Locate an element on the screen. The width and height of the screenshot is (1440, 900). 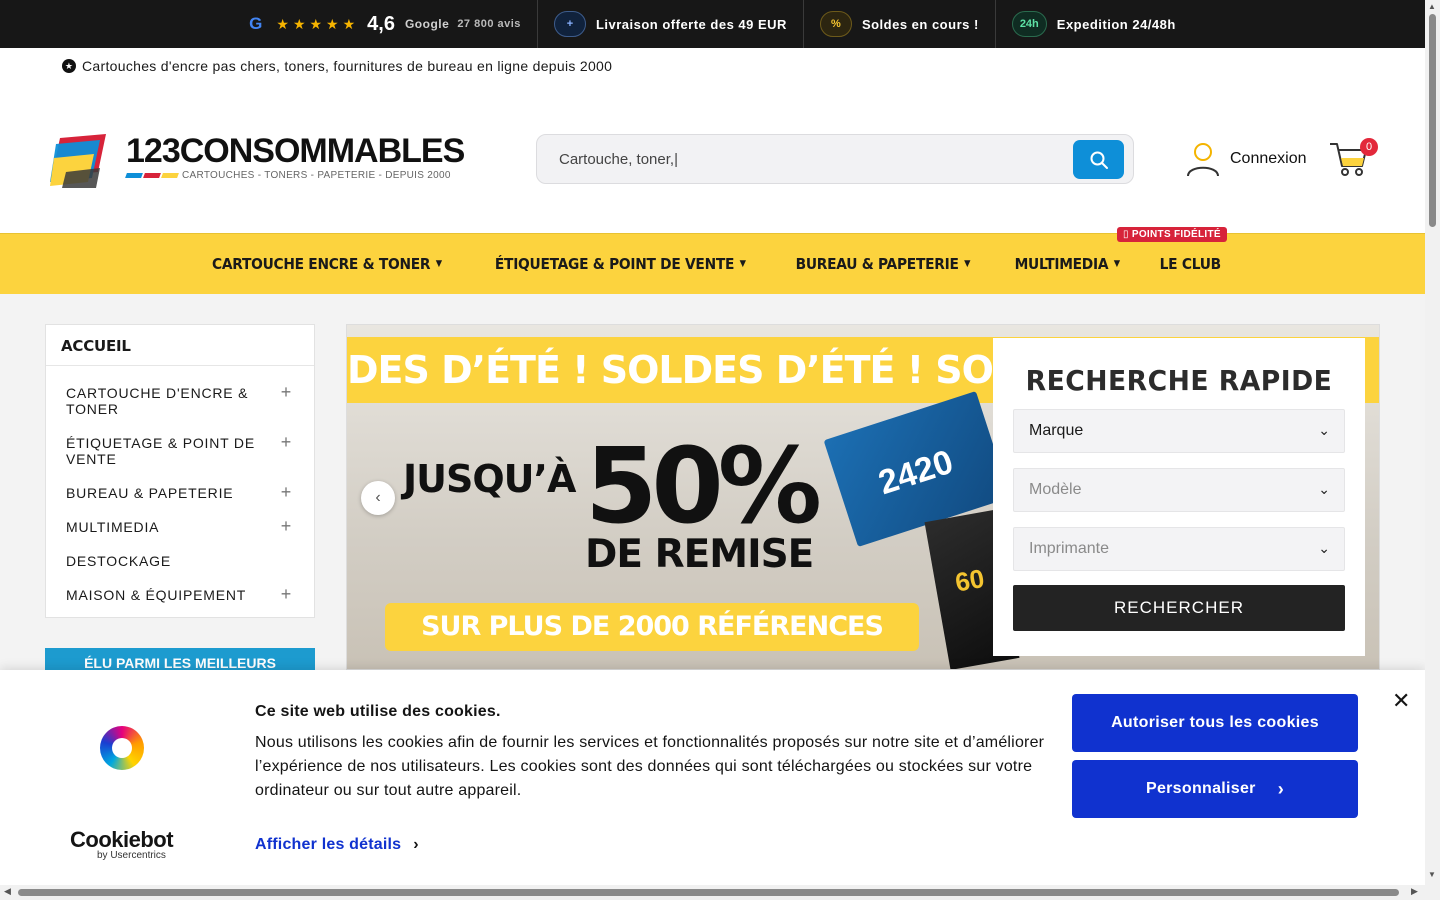
nav-item-label: BUREAU & PAPETERIE is located at coordinates (877, 264).